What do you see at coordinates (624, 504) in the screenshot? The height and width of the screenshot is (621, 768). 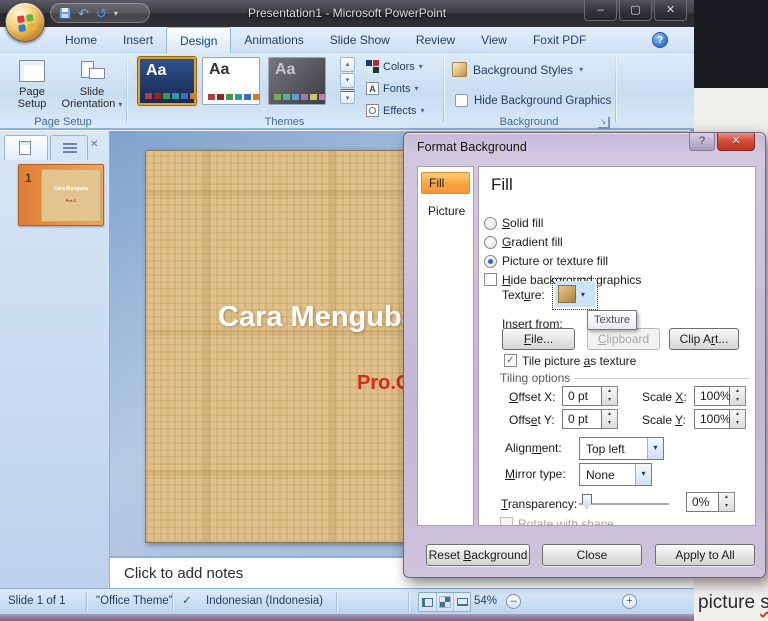 I see `transparency-slider-track` at bounding box center [624, 504].